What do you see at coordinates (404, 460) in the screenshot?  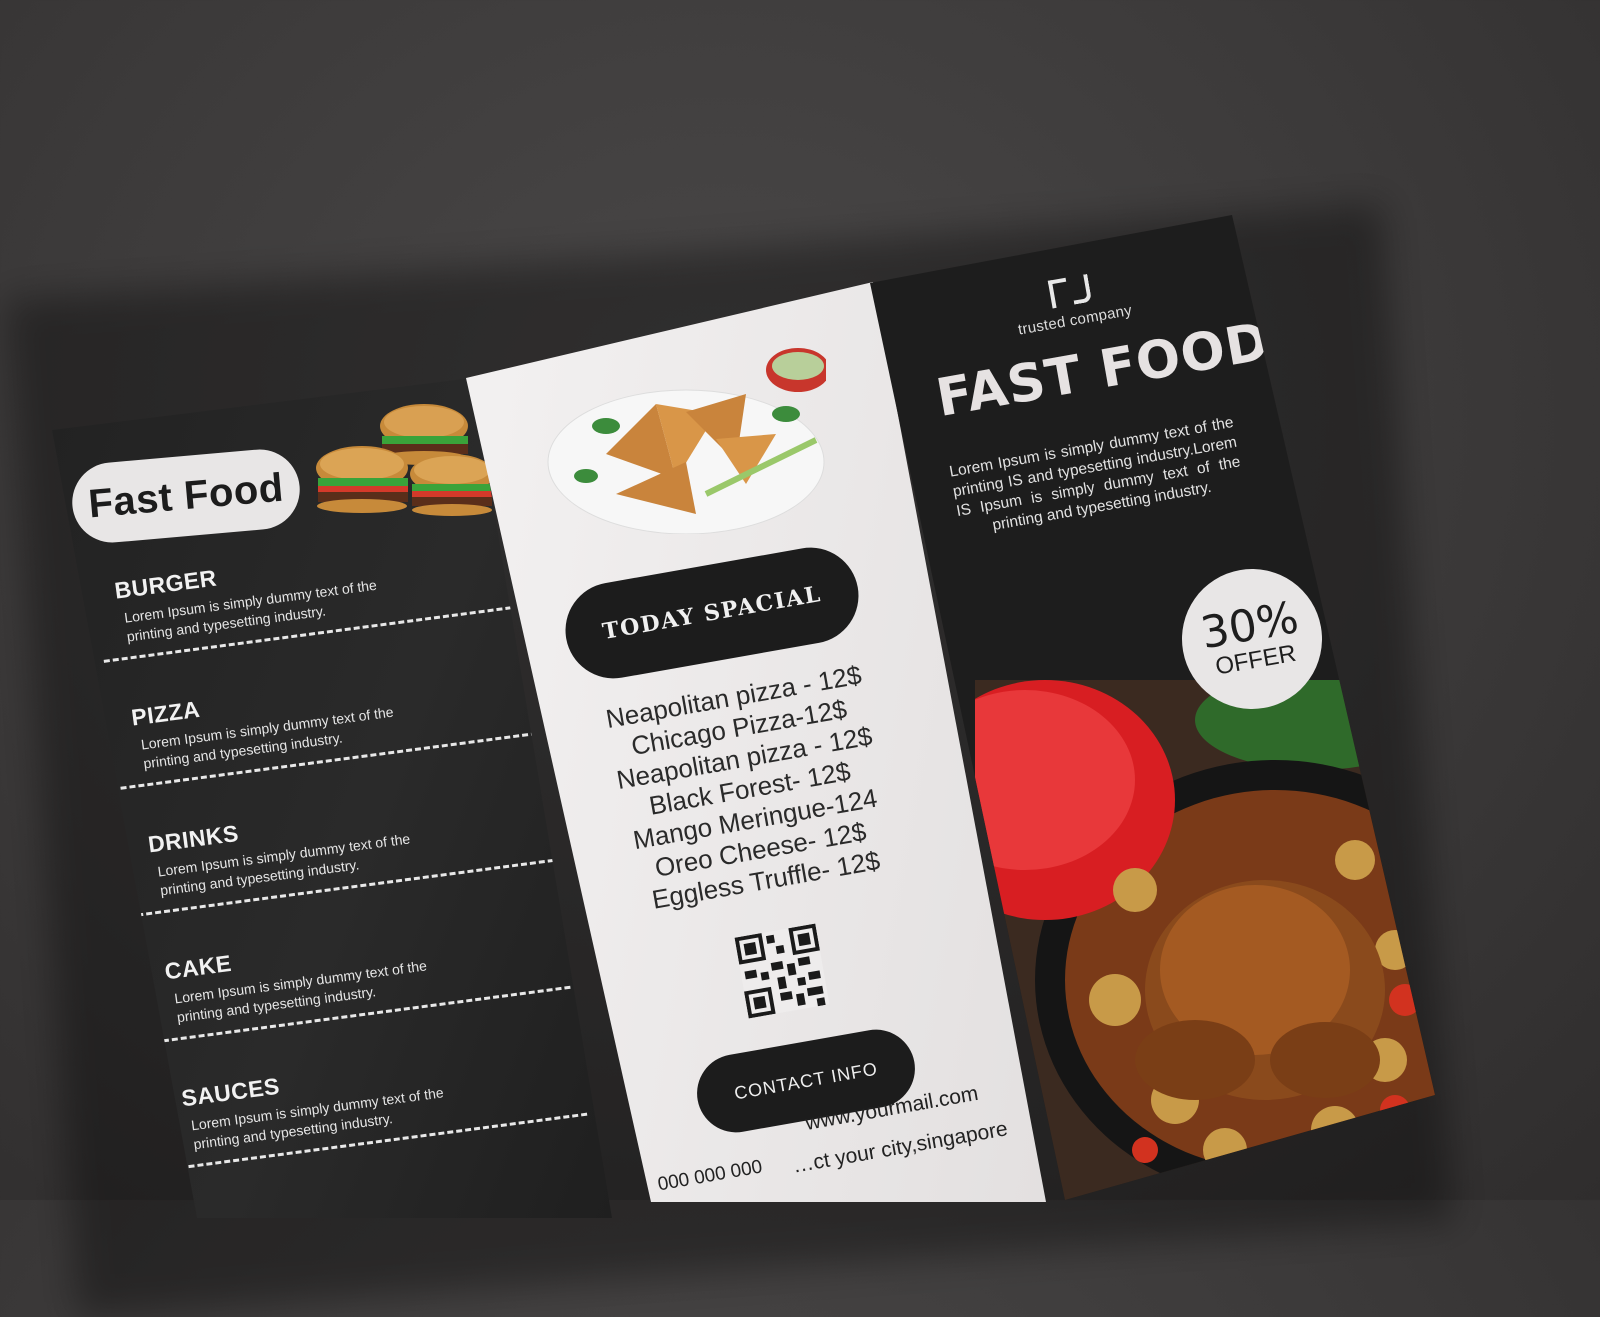 I see `burgers-image` at bounding box center [404, 460].